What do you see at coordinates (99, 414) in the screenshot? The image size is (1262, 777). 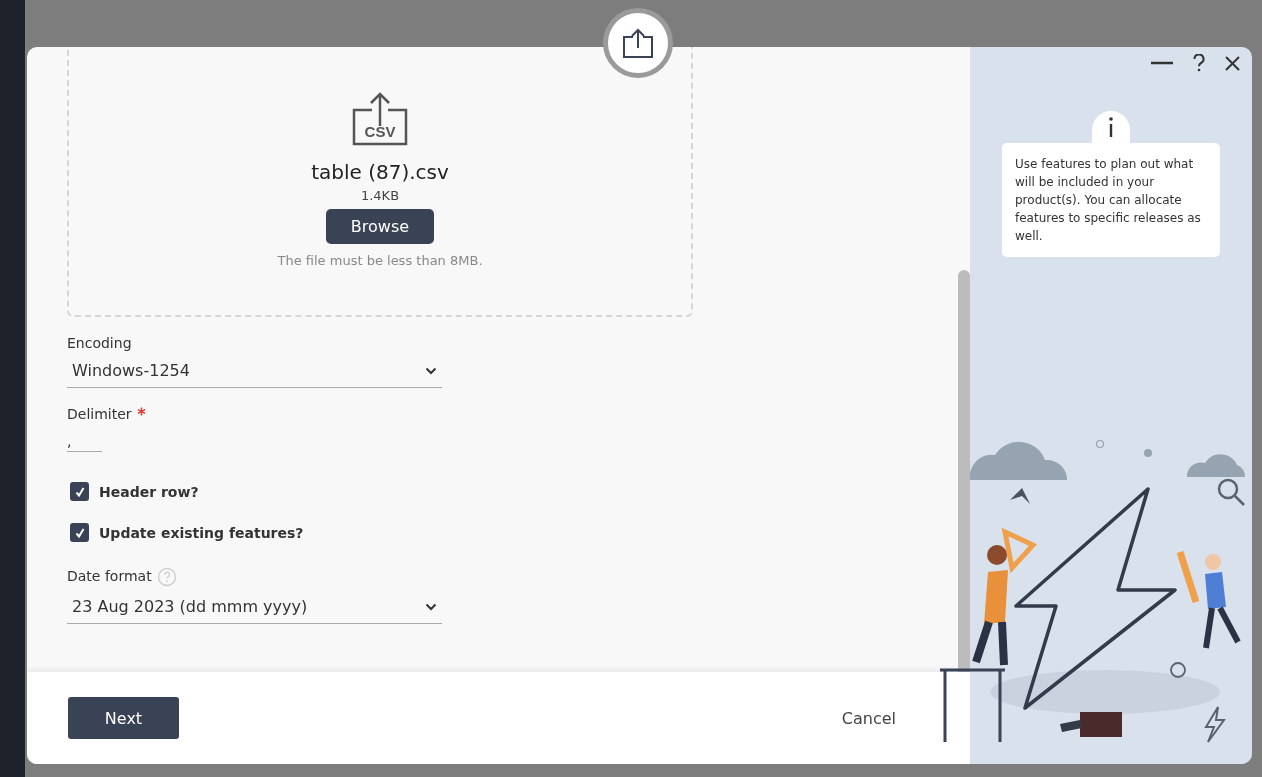 I see `field-label: Delimiter` at bounding box center [99, 414].